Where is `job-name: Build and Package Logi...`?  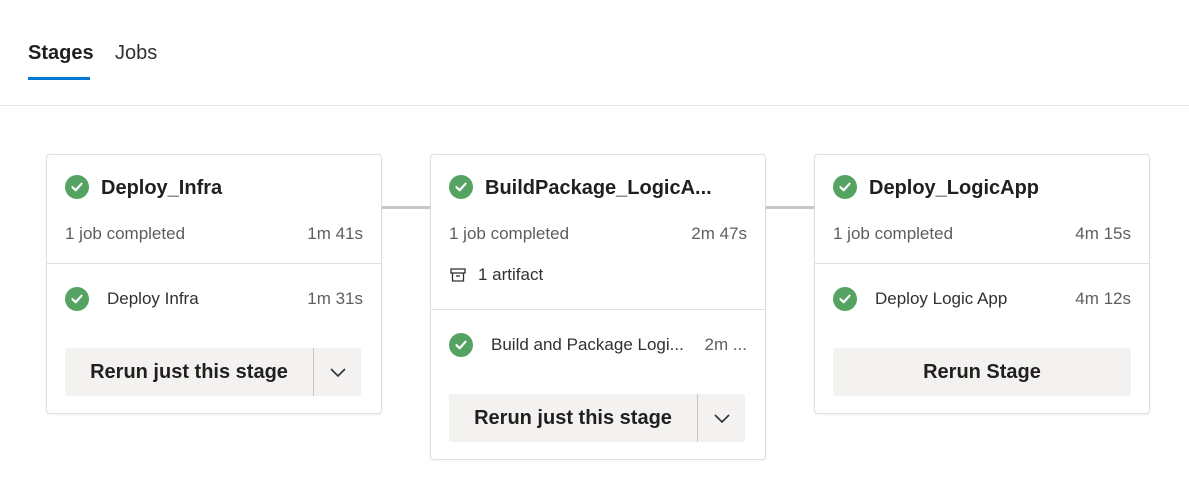
job-name: Build and Package Logi... is located at coordinates (587, 344).